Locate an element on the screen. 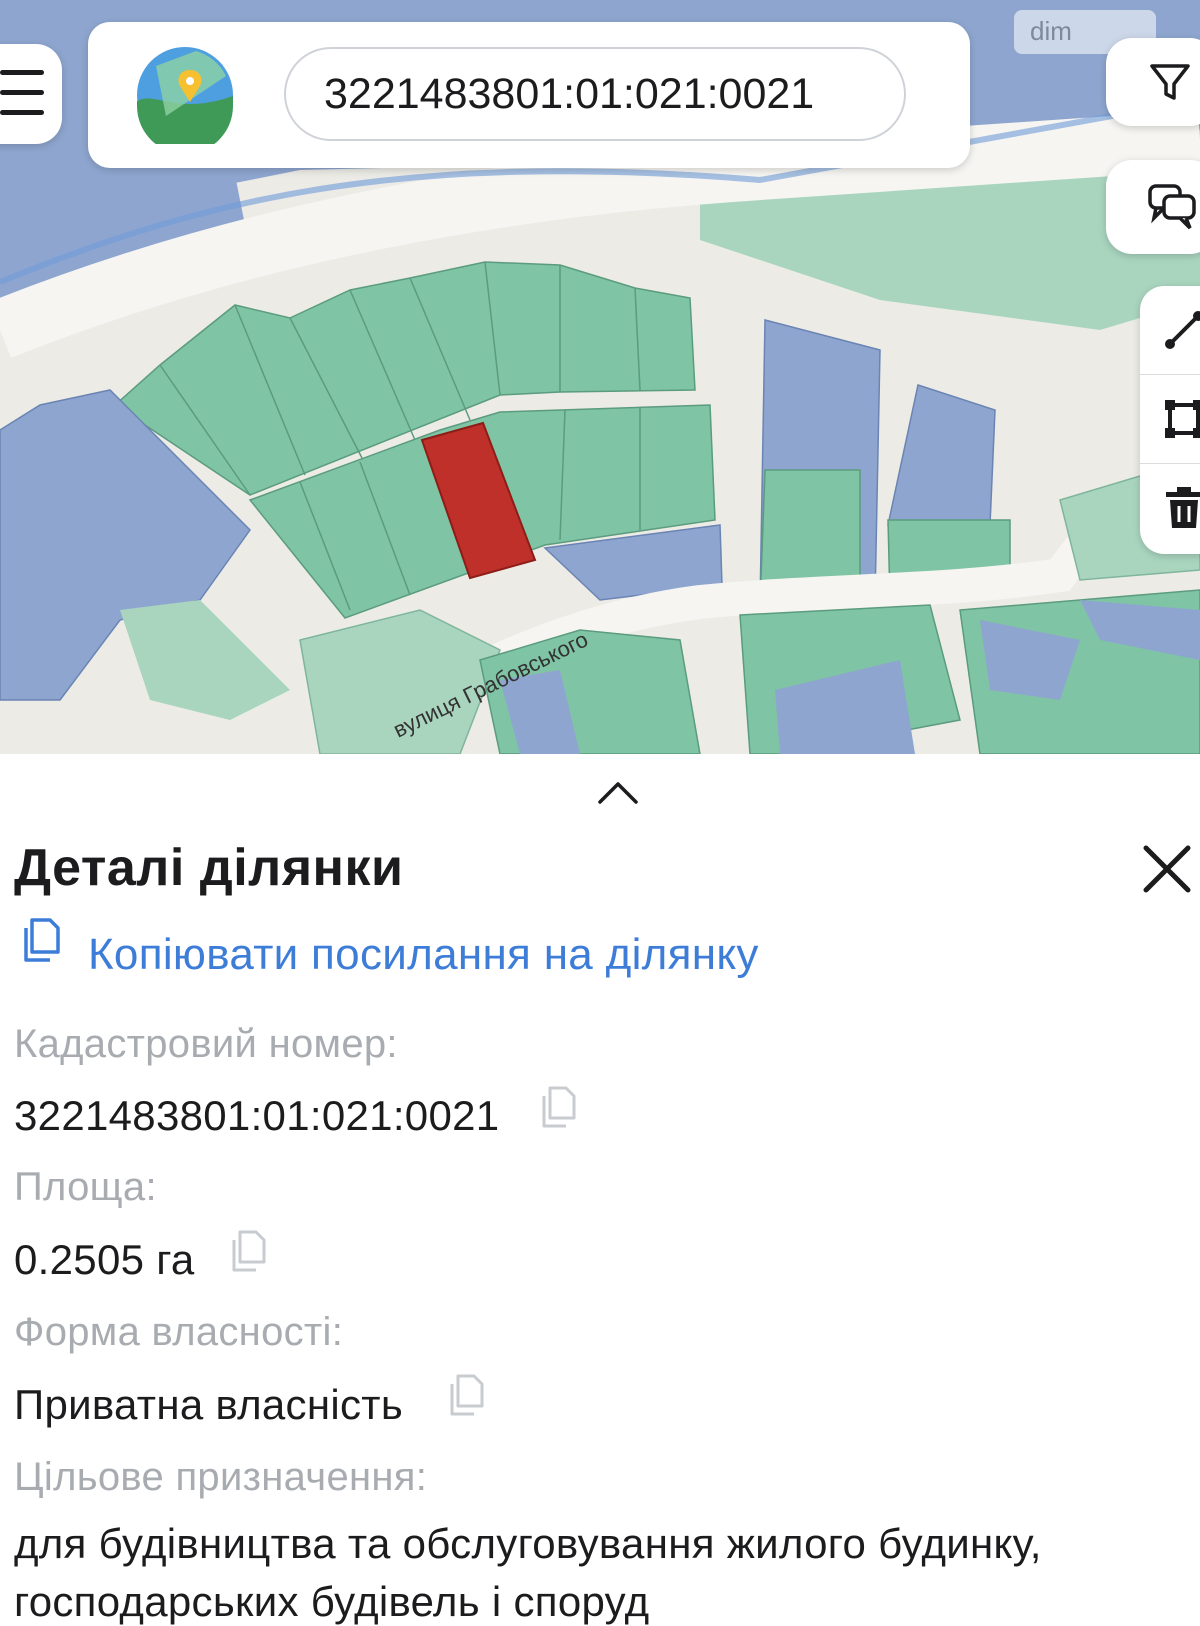 This screenshot has height=1626, width=1200. map-pin-logo-icon is located at coordinates (185, 95).